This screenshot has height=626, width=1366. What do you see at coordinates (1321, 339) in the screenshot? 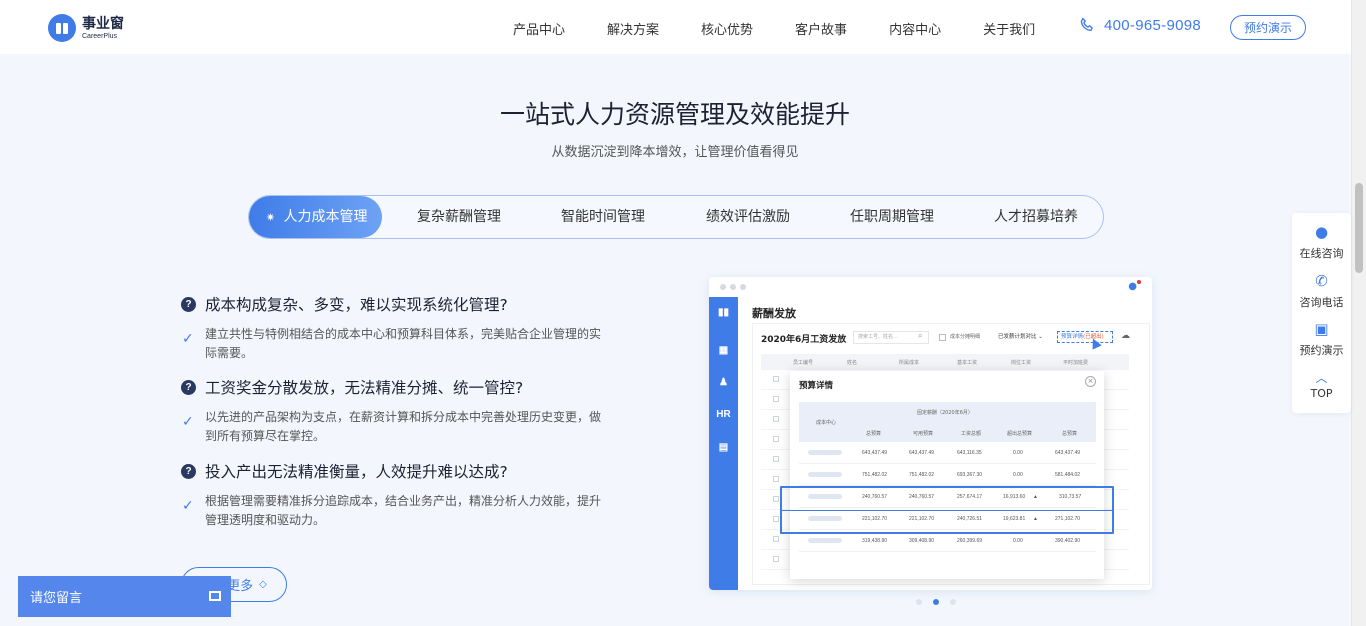
I see `book-demo-side-button: ▣ 预约演示` at bounding box center [1321, 339].